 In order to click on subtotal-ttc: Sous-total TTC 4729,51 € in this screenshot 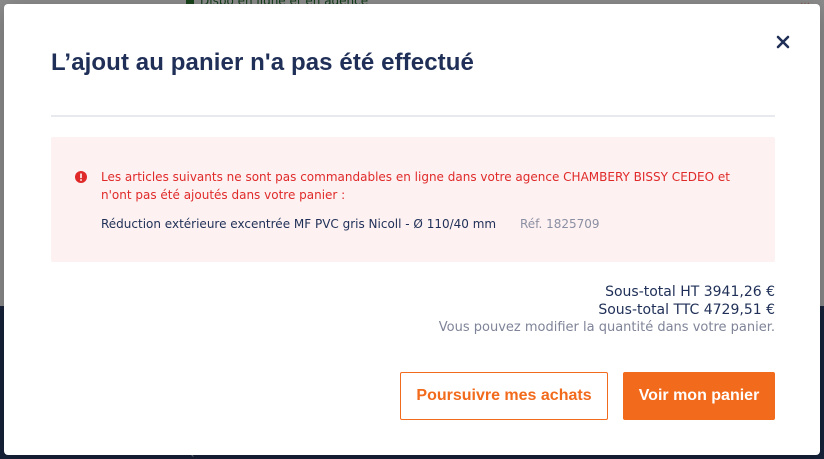, I will do `click(686, 310)`.